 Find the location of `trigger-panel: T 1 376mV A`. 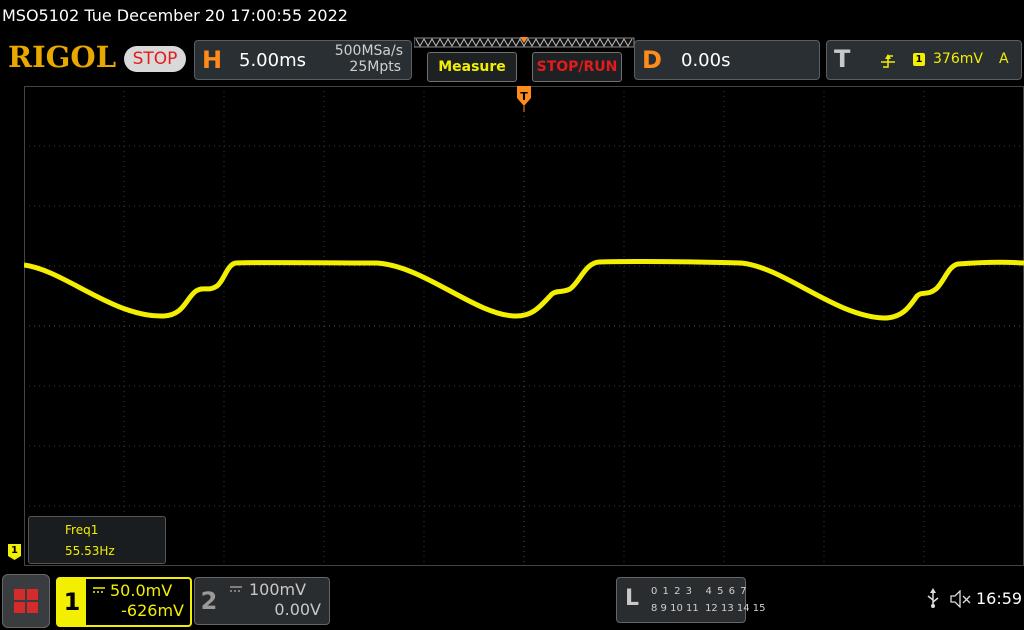

trigger-panel: T 1 376mV A is located at coordinates (924, 60).